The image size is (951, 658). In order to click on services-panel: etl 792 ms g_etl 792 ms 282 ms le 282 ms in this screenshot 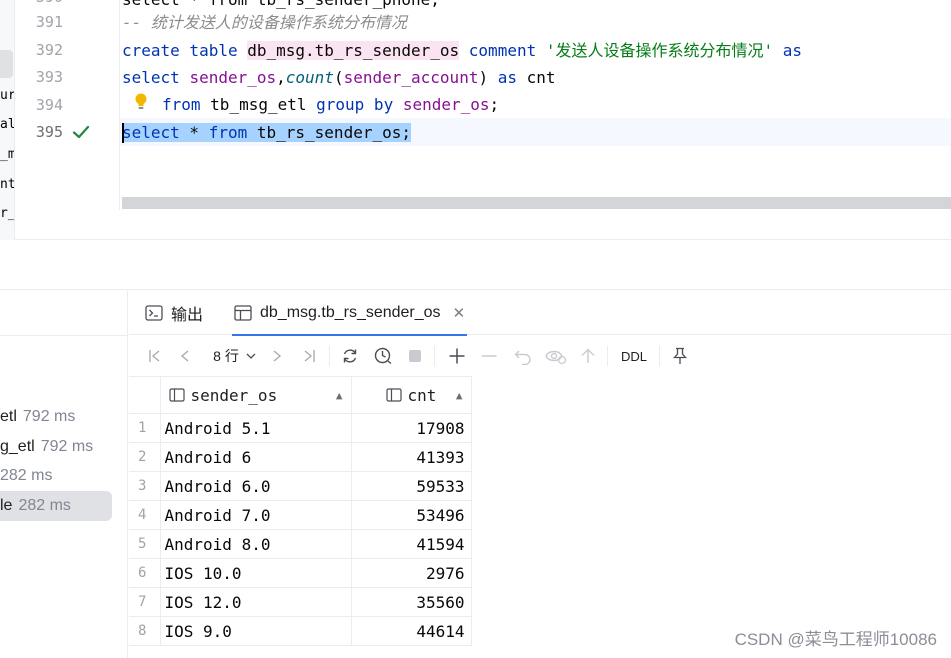, I will do `click(64, 474)`.